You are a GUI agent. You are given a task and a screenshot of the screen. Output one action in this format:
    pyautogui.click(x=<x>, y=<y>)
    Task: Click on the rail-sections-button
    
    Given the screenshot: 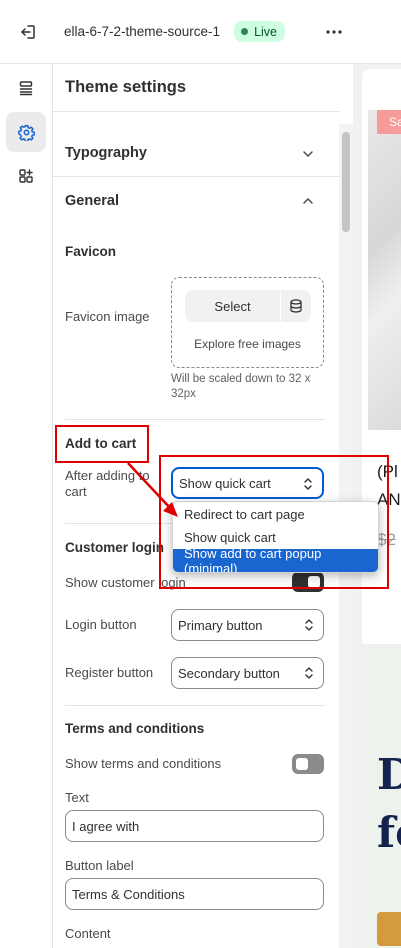 What is the action you would take?
    pyautogui.click(x=26, y=88)
    